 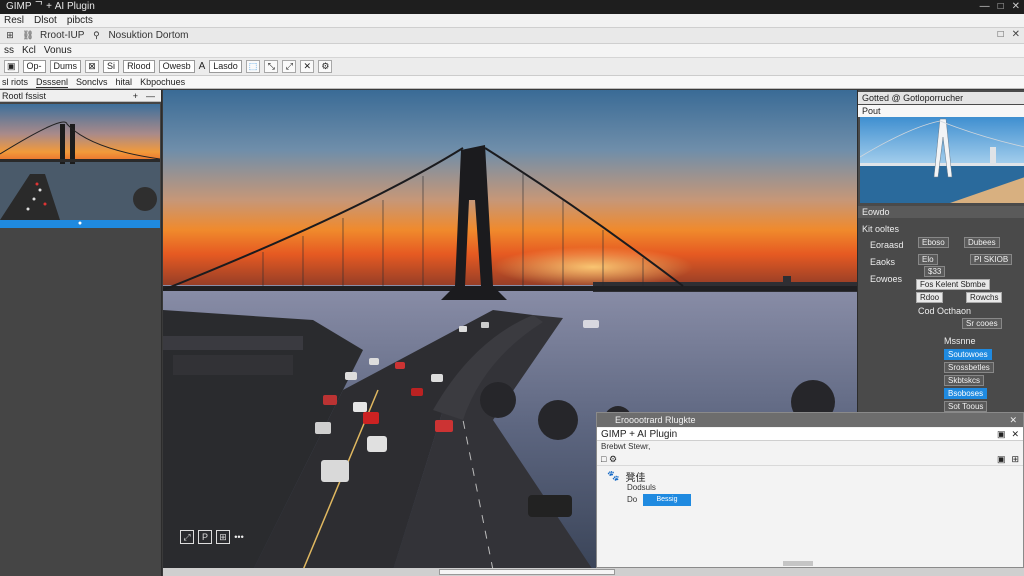 I want to click on row-eaoks-field: Elo, so click(x=928, y=259).